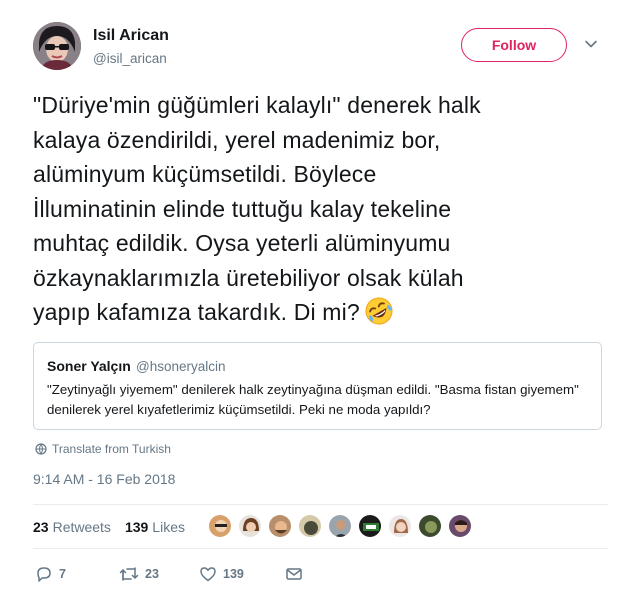  I want to click on translate-link: Translate from Turkish, so click(103, 449).